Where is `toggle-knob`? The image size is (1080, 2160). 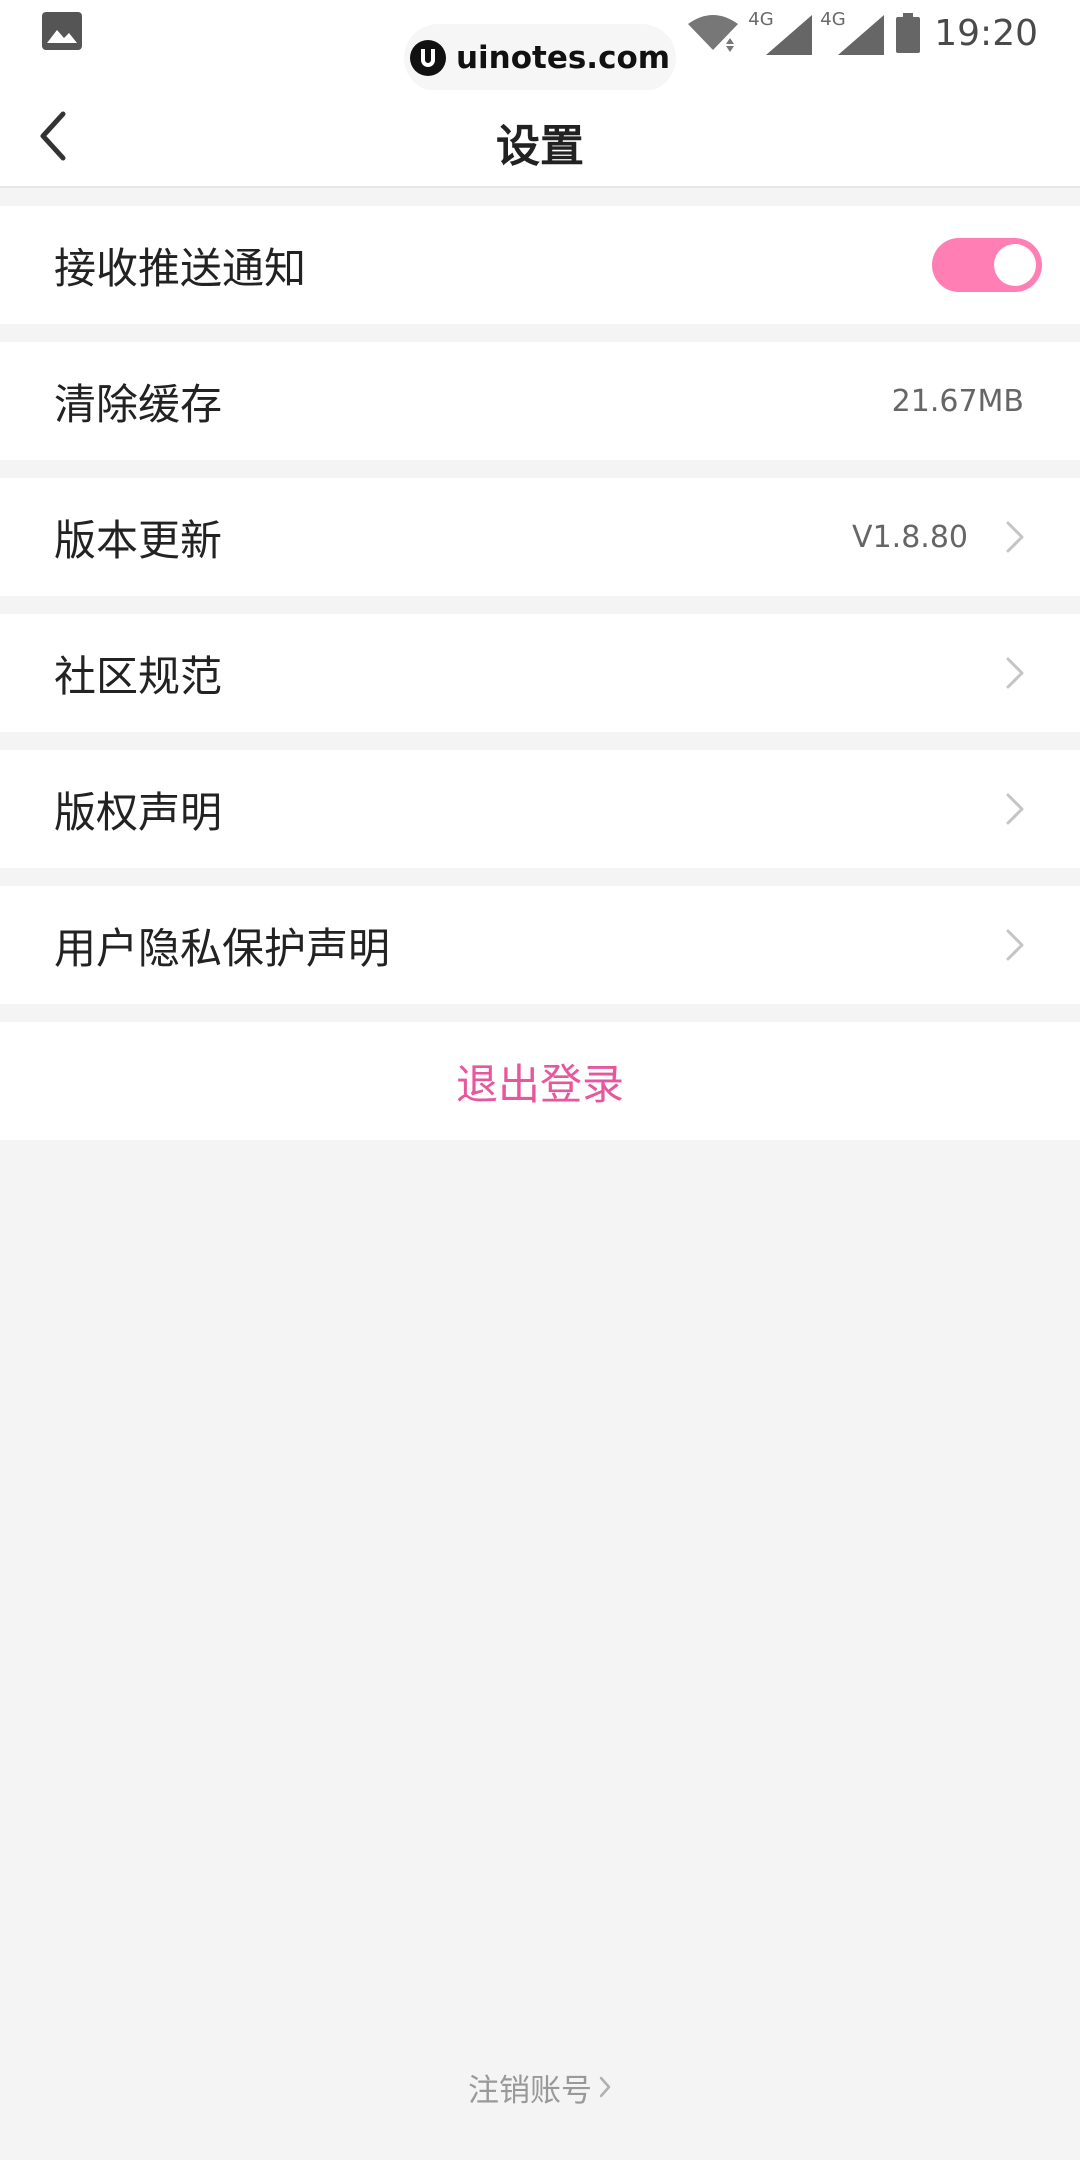 toggle-knob is located at coordinates (1015, 265).